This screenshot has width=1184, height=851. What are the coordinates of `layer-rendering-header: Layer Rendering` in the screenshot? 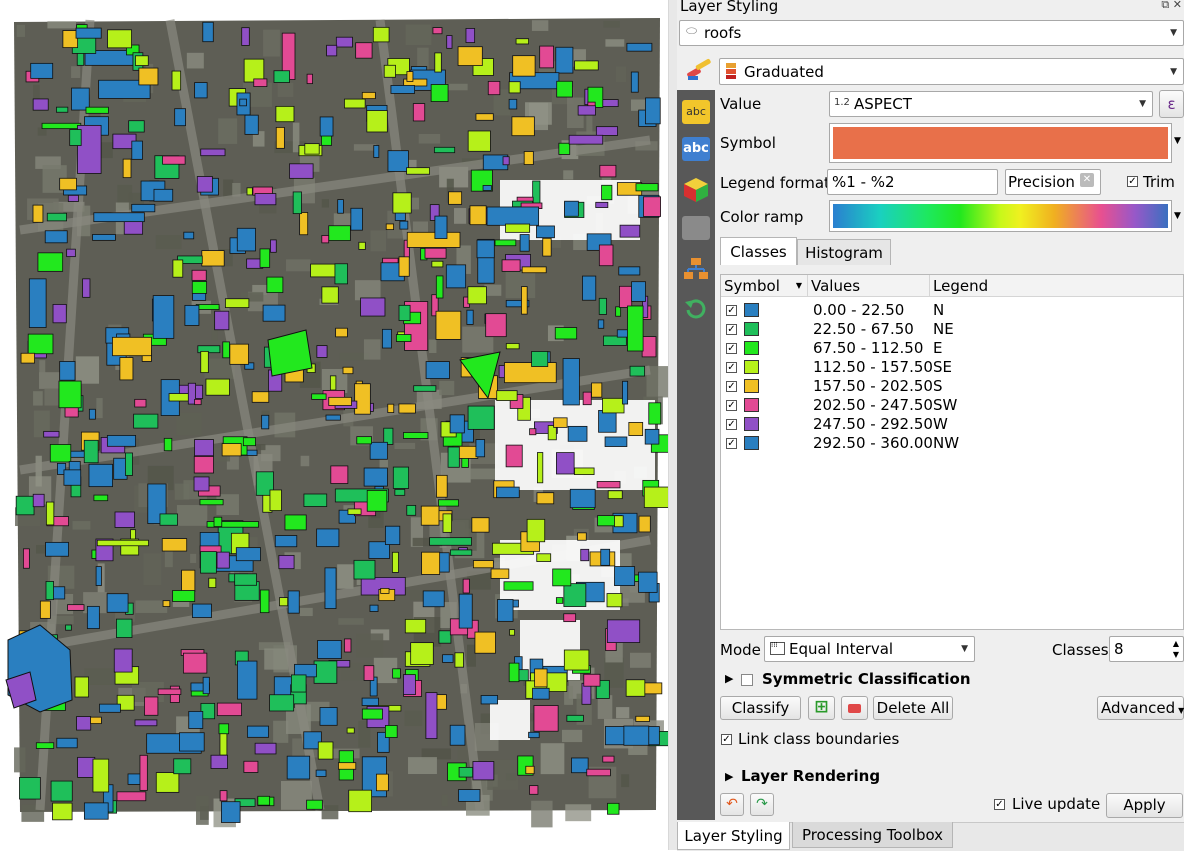 It's located at (810, 776).